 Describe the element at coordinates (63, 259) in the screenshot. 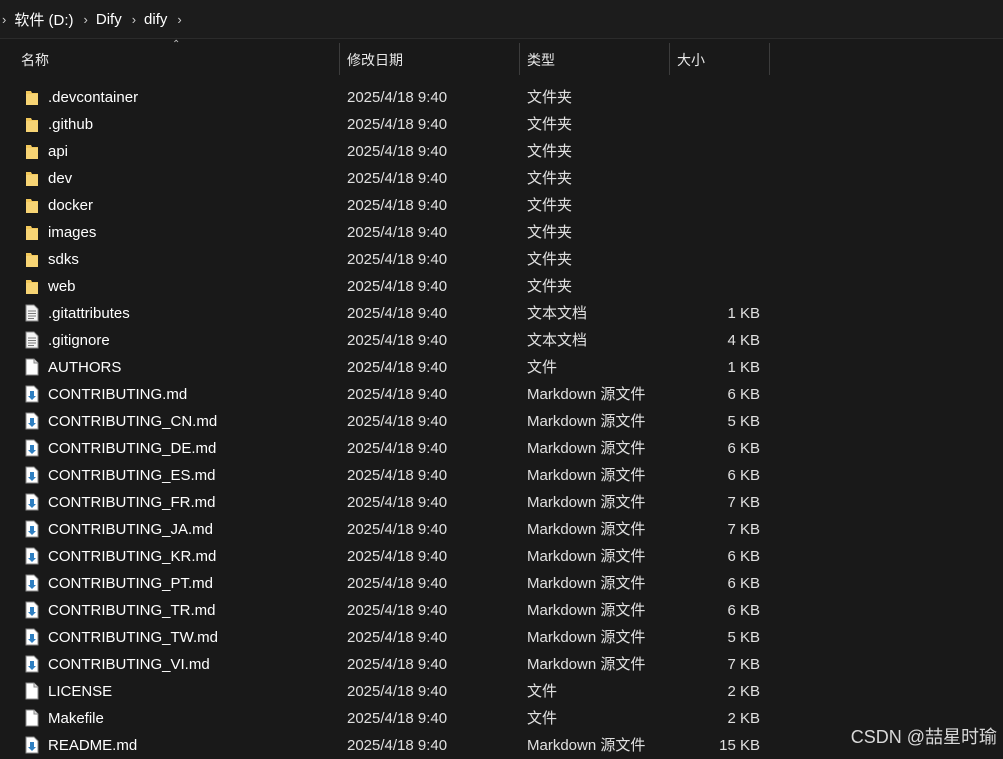

I see `file-name: sdks` at that location.